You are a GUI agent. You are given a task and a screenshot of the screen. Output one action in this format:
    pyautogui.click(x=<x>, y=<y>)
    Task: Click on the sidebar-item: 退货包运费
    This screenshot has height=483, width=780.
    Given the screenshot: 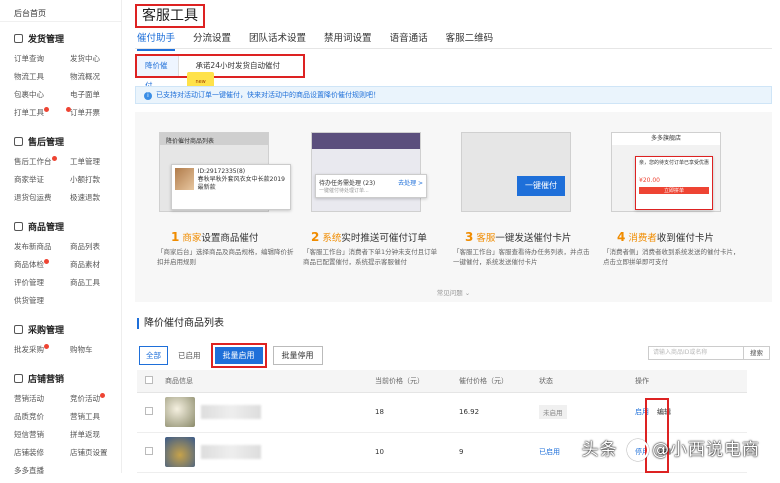 What is the action you would take?
    pyautogui.click(x=42, y=198)
    